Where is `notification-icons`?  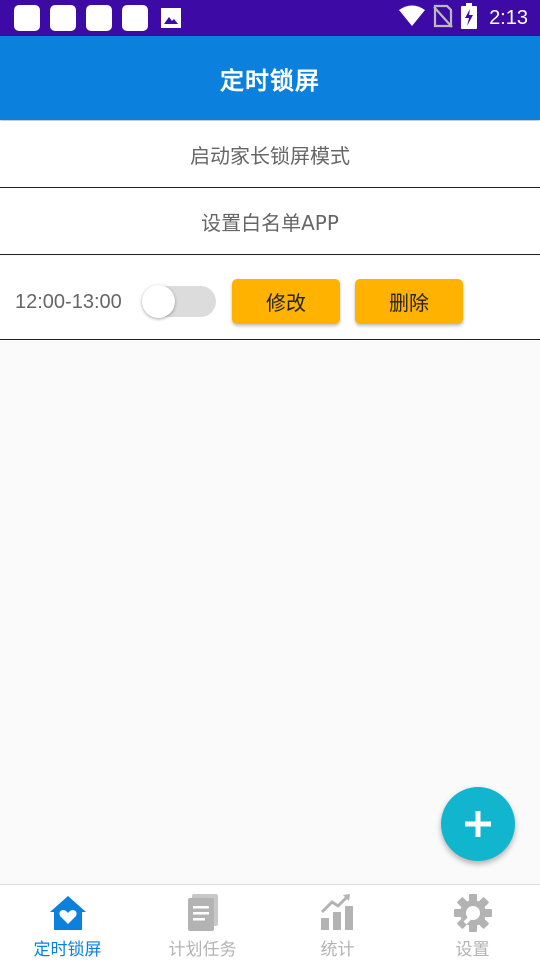 notification-icons is located at coordinates (99, 18).